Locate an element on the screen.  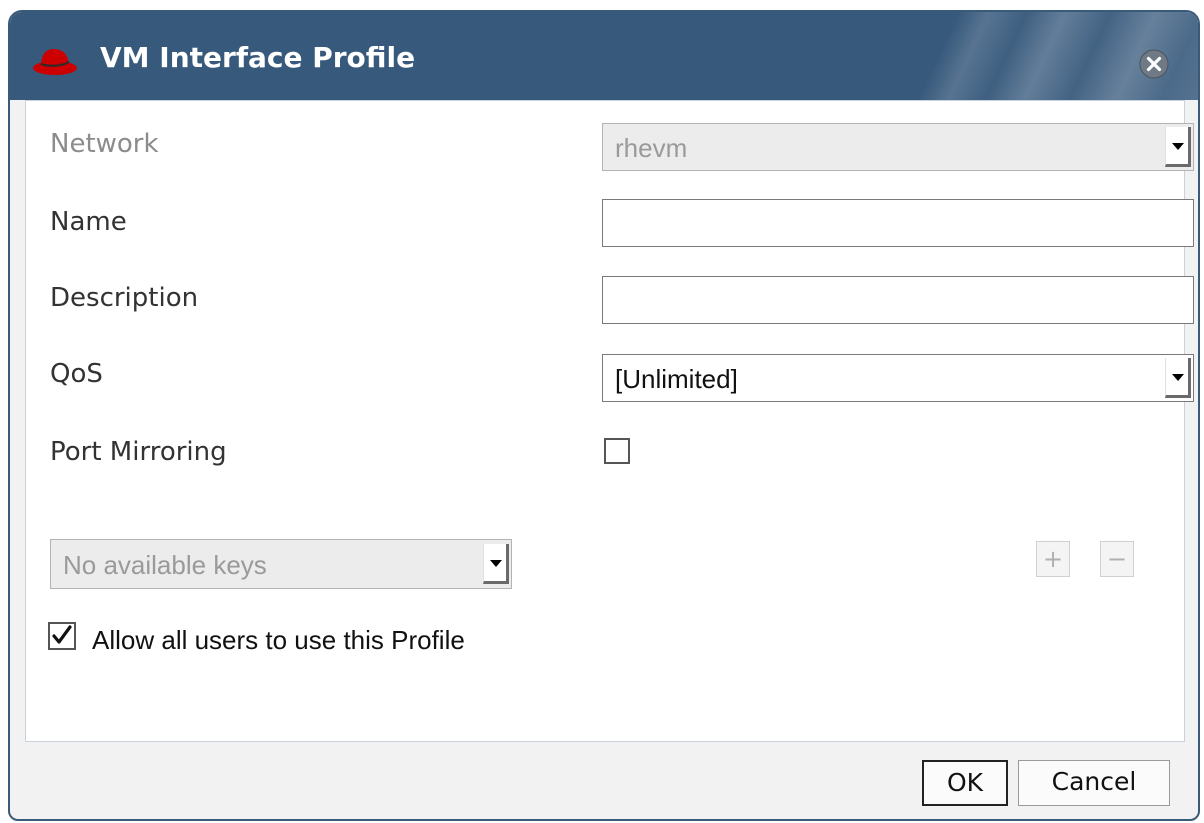
description-field is located at coordinates (898, 300).